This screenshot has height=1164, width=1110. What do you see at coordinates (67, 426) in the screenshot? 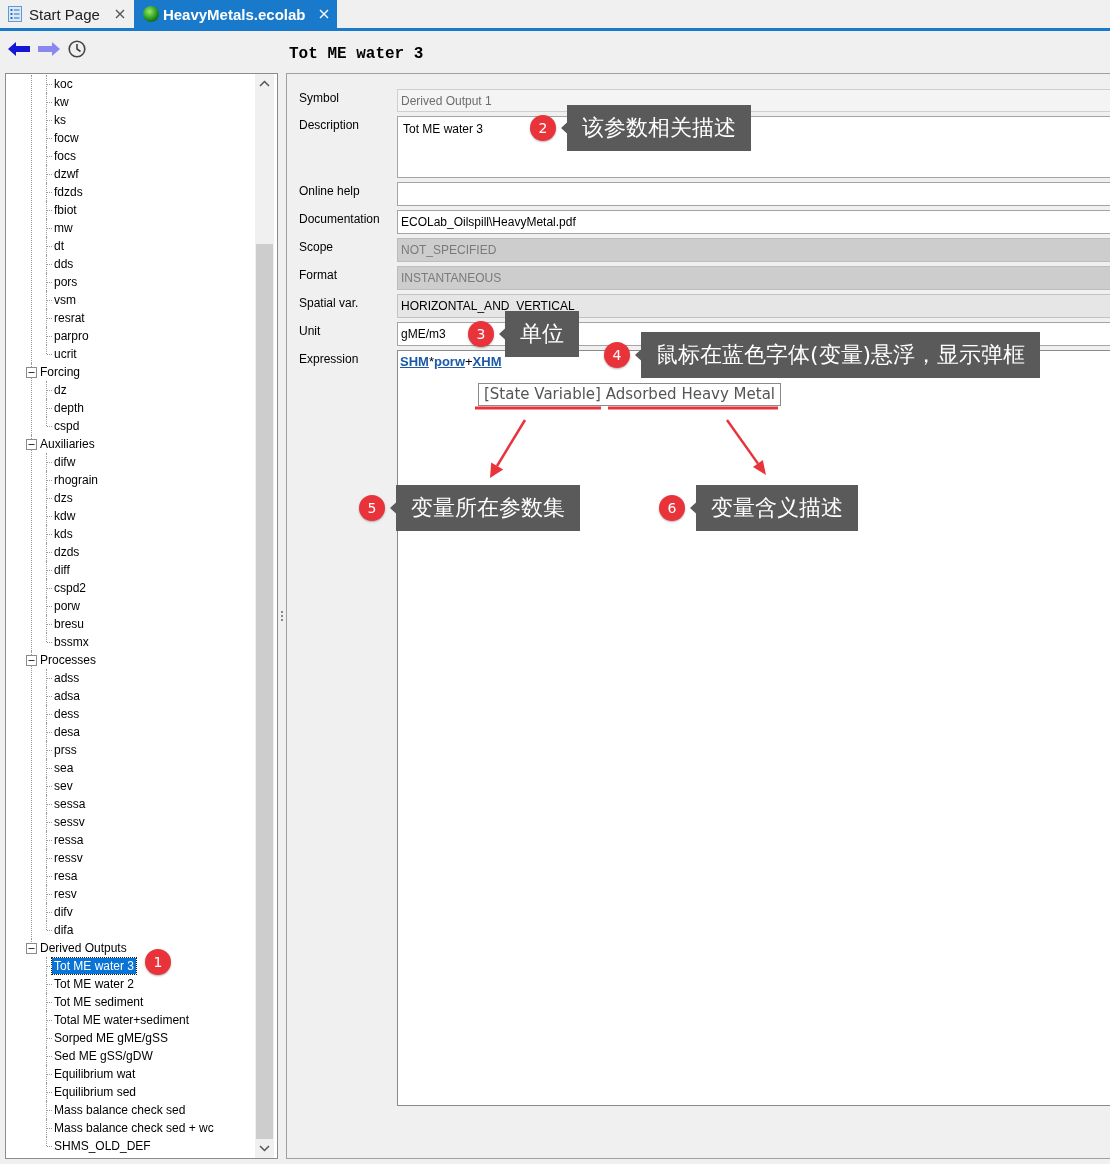
I see `tree-item: cspd` at bounding box center [67, 426].